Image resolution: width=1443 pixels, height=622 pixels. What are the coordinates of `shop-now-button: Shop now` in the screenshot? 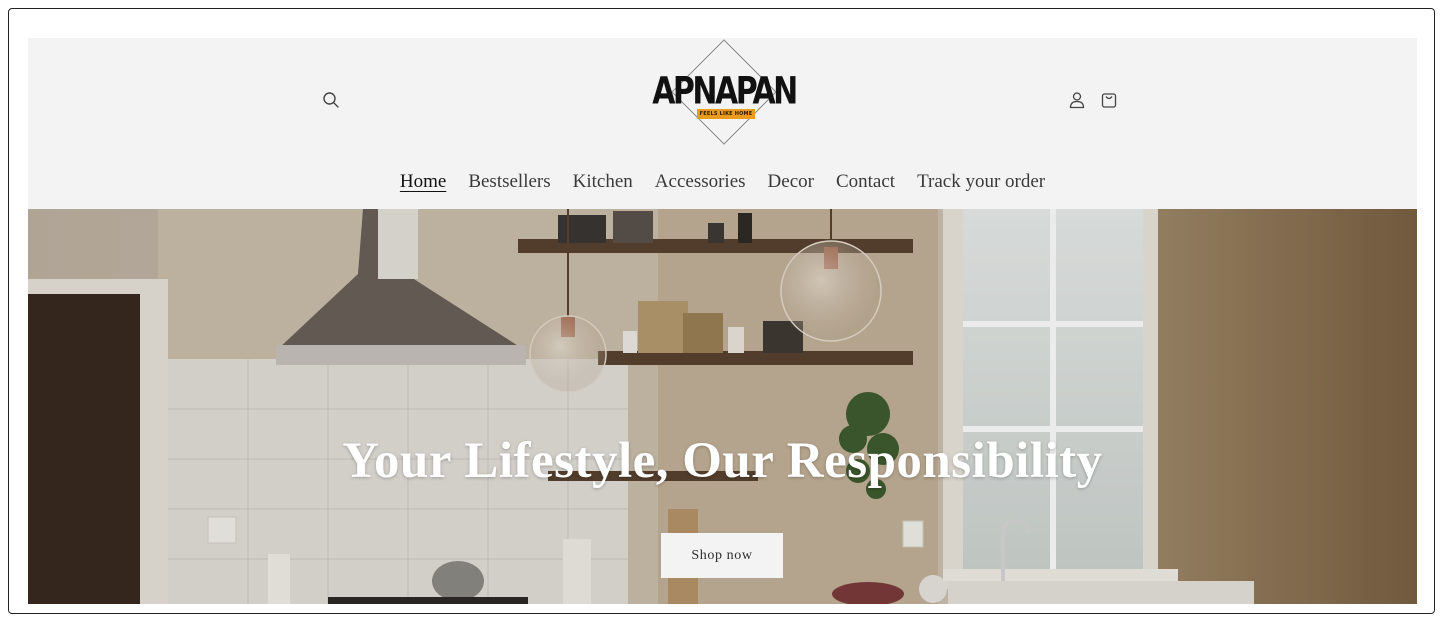 It's located at (722, 555).